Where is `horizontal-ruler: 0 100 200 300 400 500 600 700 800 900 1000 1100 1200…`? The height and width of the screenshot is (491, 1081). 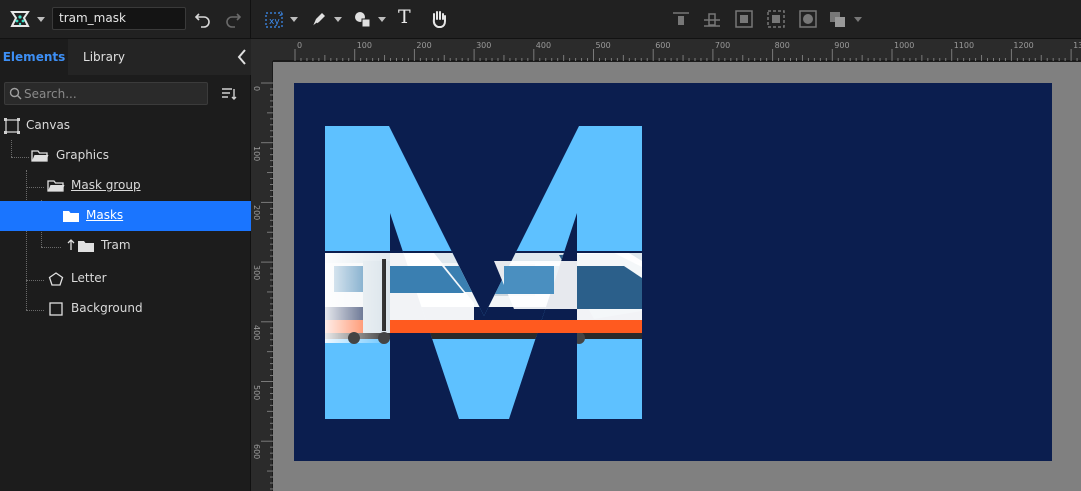 horizontal-ruler: 0 100 200 300 400 500 600 700 800 900 1000 1100 1200… is located at coordinates (666, 50).